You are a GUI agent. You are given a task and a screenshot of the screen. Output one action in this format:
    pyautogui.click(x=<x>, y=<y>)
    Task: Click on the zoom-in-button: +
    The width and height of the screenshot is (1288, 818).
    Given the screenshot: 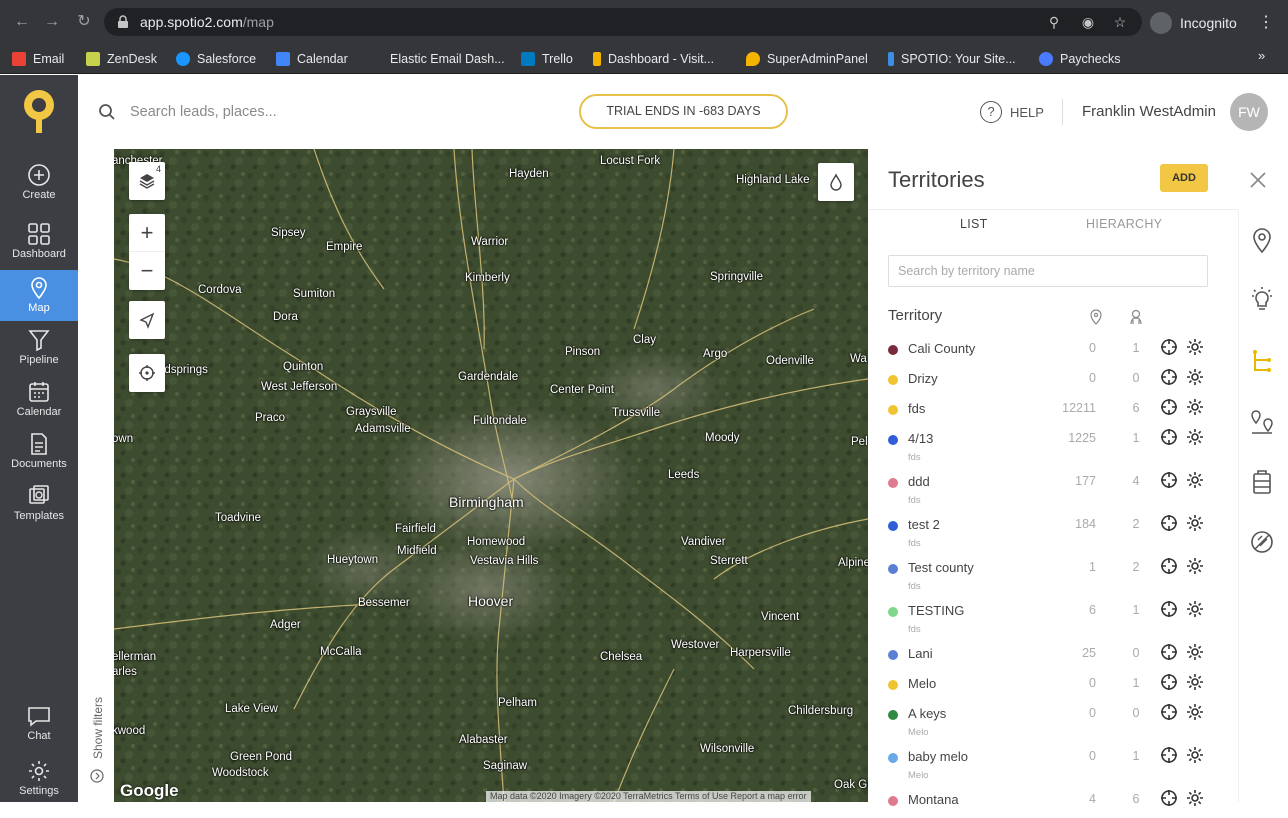 What is the action you would take?
    pyautogui.click(x=147, y=233)
    